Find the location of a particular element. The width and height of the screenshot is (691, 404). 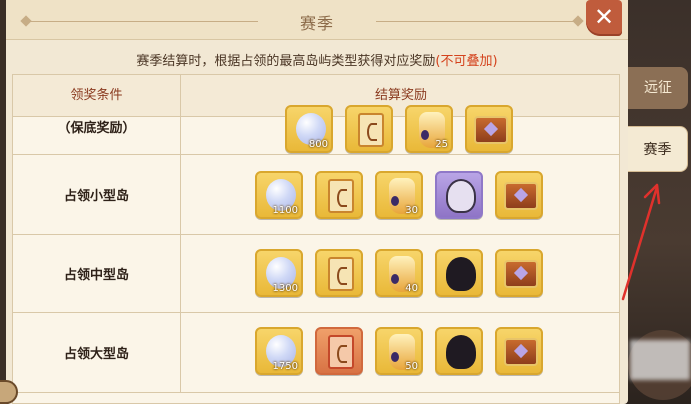

annotation-arrow is located at coordinates (641, 242).